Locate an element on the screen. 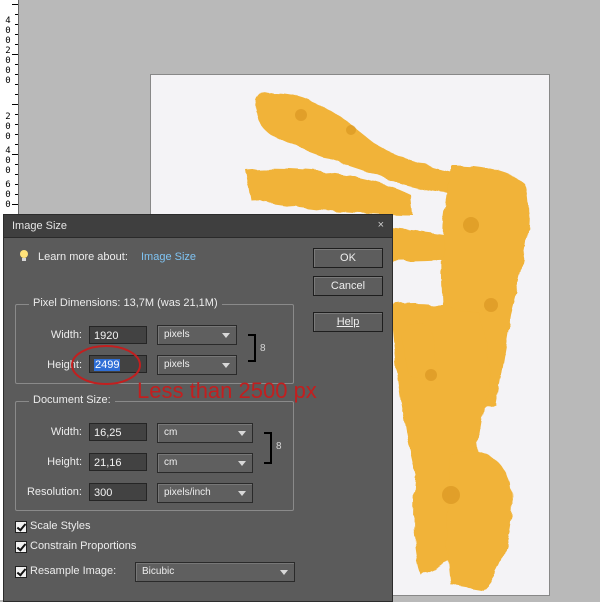 The image size is (600, 602). doc-width-unit-select: cm is located at coordinates (205, 433).